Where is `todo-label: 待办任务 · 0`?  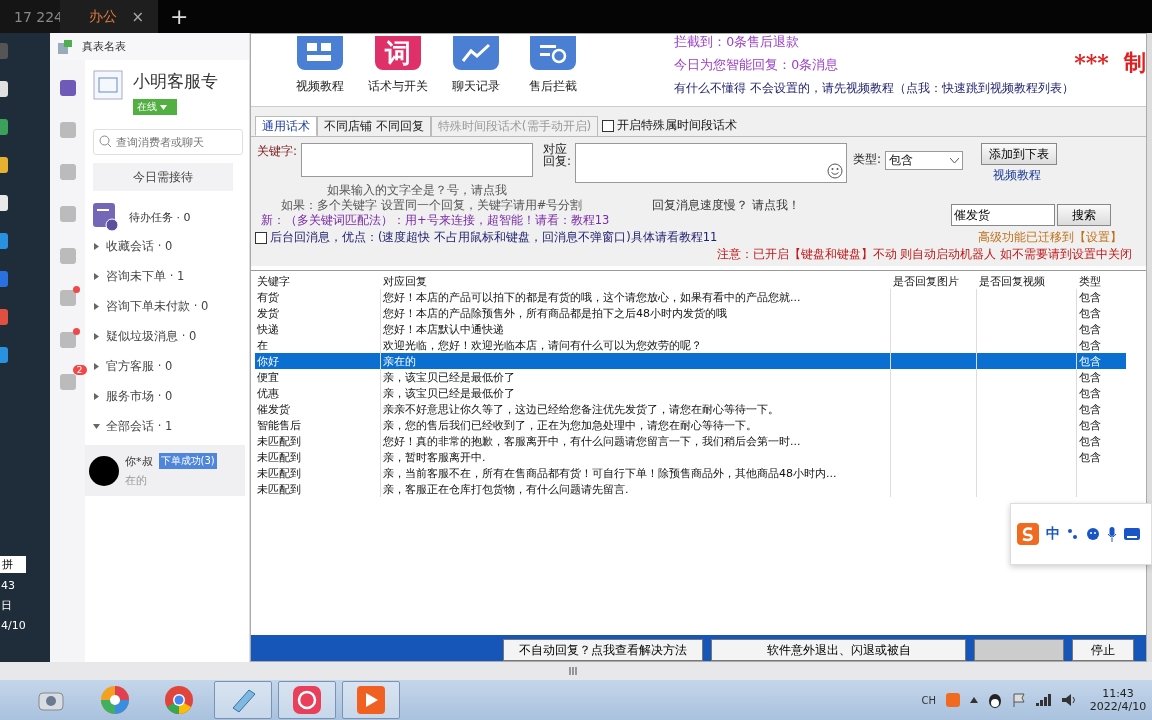 todo-label: 待办任务 · 0 is located at coordinates (160, 217).